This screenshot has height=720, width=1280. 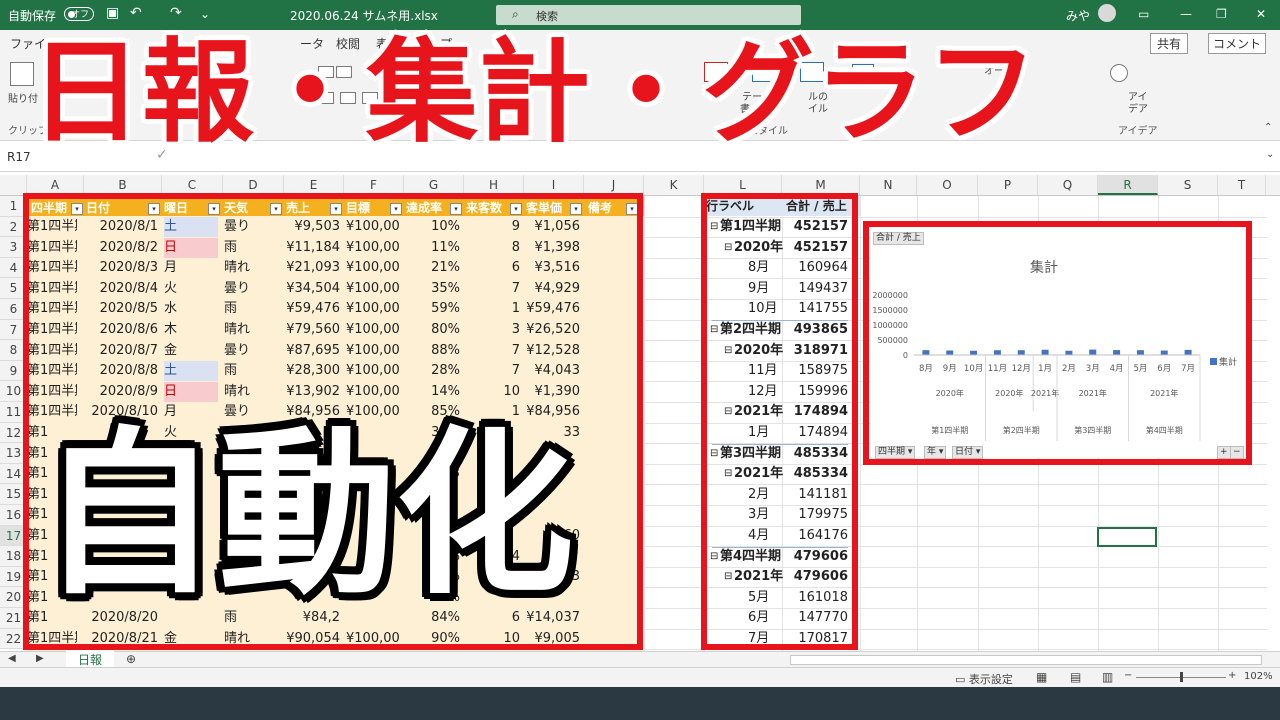 What do you see at coordinates (640, 660) in the screenshot?
I see `sheet-tab-bar: ◀ ▶ 日報 ⊕` at bounding box center [640, 660].